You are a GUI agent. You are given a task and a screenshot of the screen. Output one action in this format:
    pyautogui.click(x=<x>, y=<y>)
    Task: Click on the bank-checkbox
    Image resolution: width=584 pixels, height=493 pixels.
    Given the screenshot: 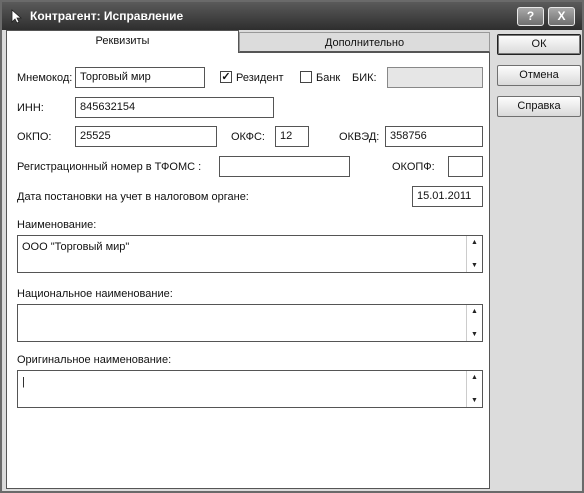 What is the action you would take?
    pyautogui.click(x=306, y=77)
    